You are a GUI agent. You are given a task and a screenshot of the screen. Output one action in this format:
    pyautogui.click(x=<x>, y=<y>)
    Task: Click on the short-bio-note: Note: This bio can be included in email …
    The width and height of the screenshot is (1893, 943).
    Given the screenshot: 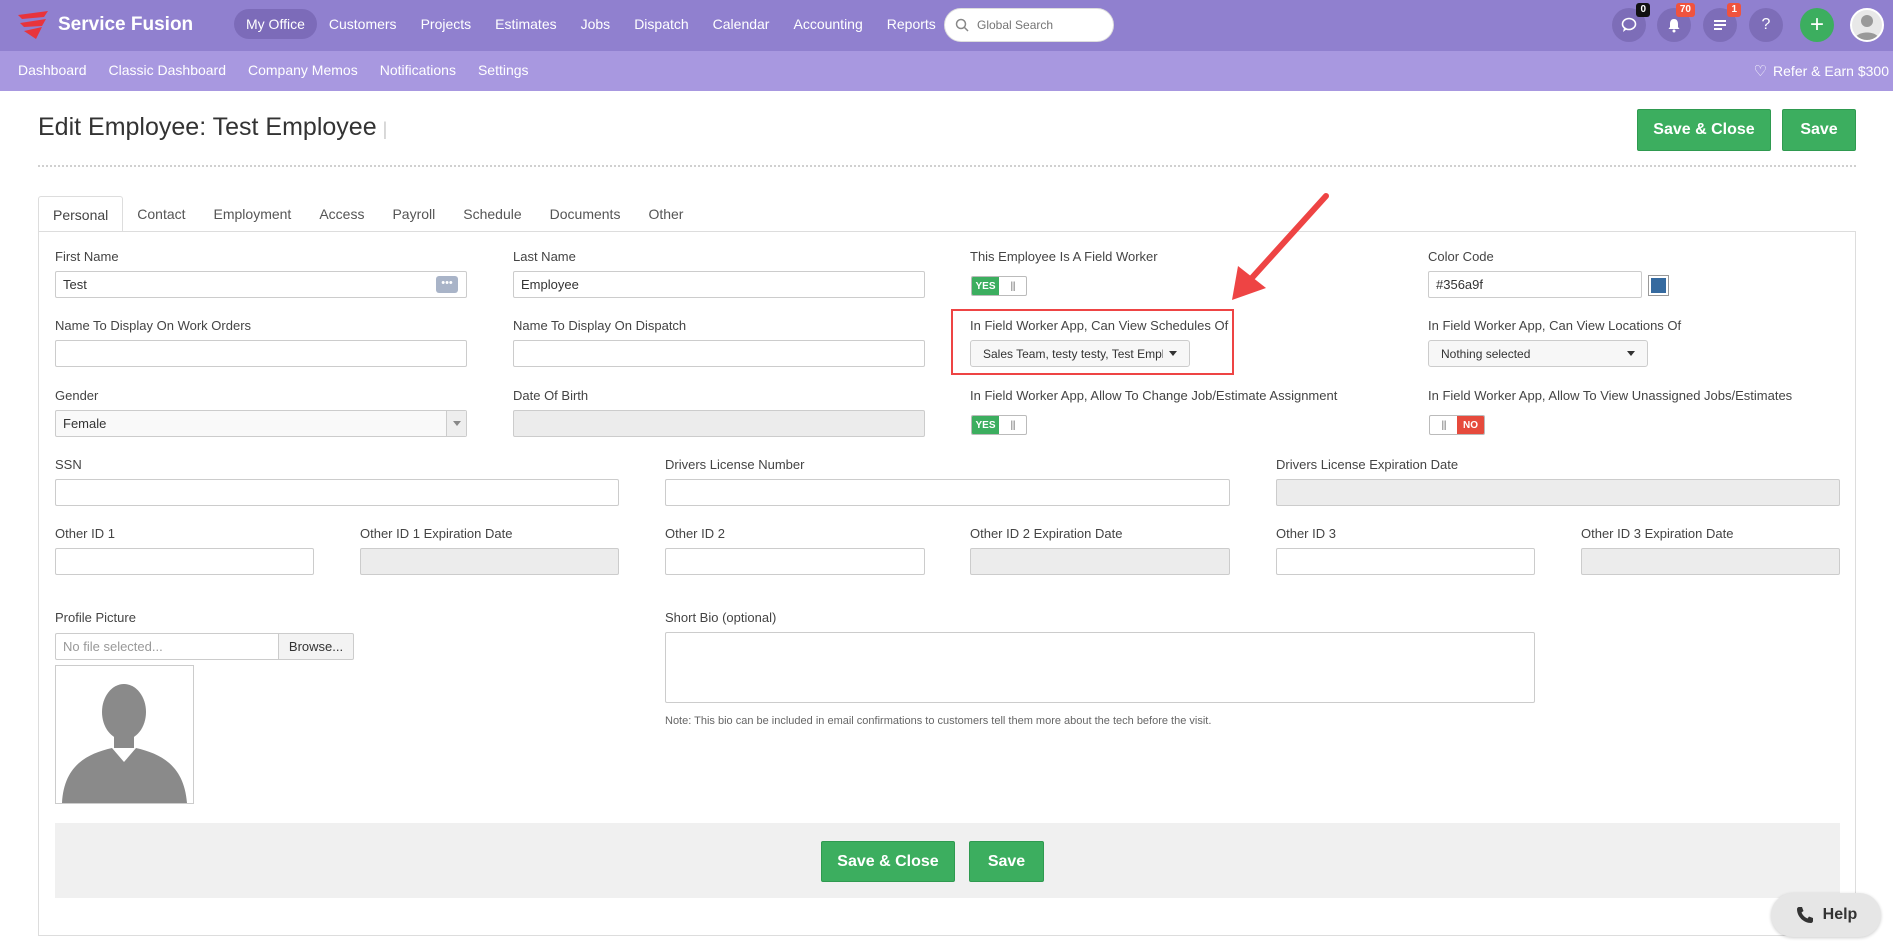 What is the action you would take?
    pyautogui.click(x=938, y=721)
    